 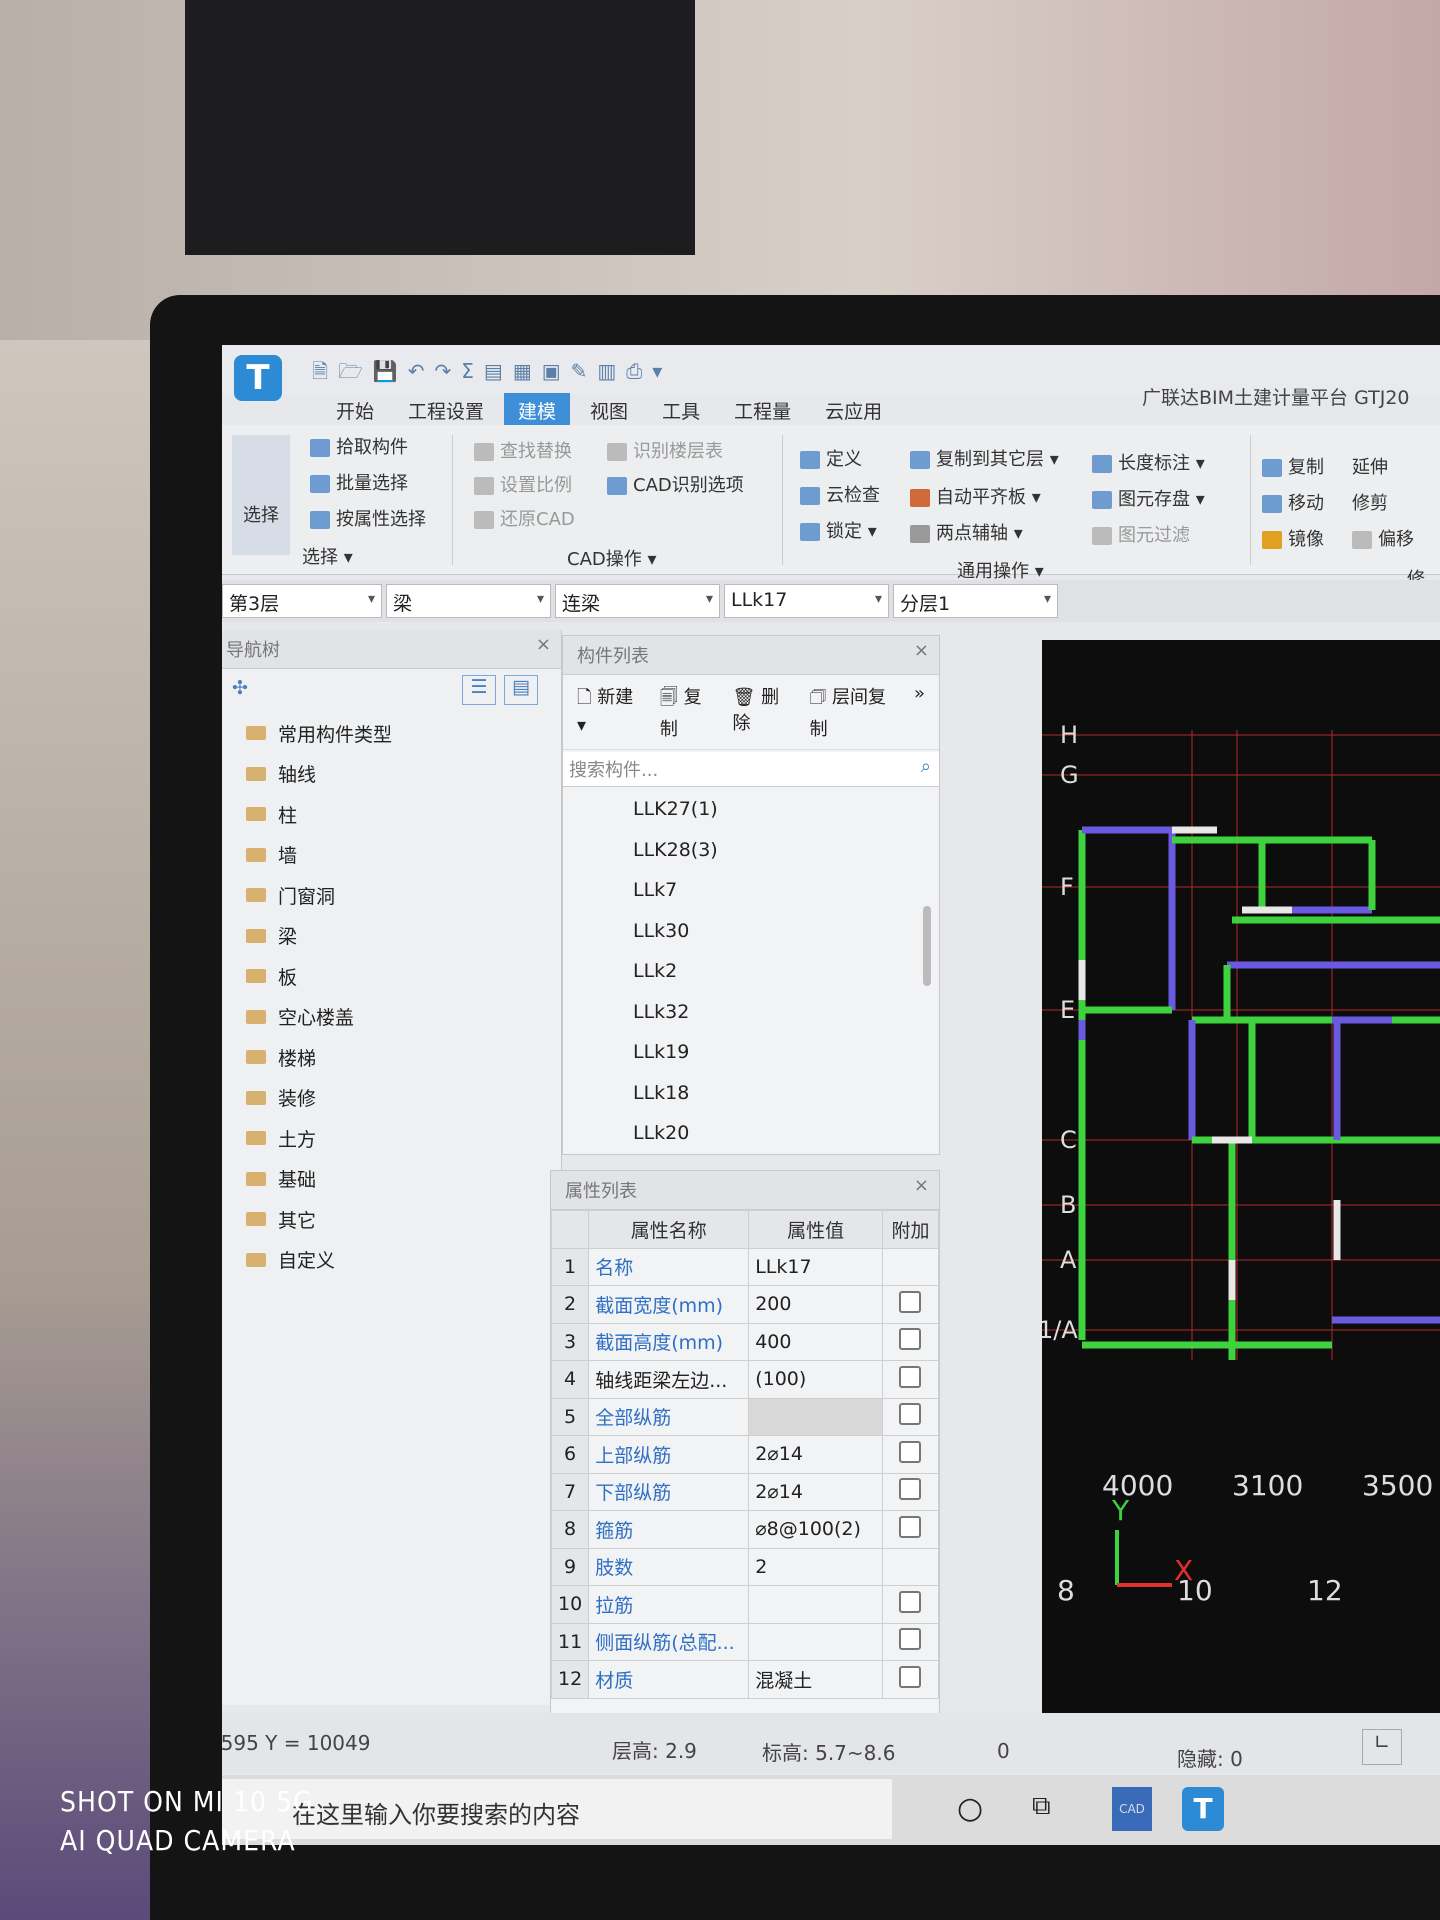 I want to click on nav-item: 自定义, so click(x=391, y=1260).